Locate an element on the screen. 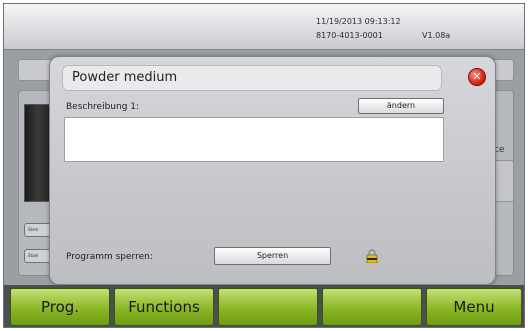  change-description-button: ändern is located at coordinates (401, 106).